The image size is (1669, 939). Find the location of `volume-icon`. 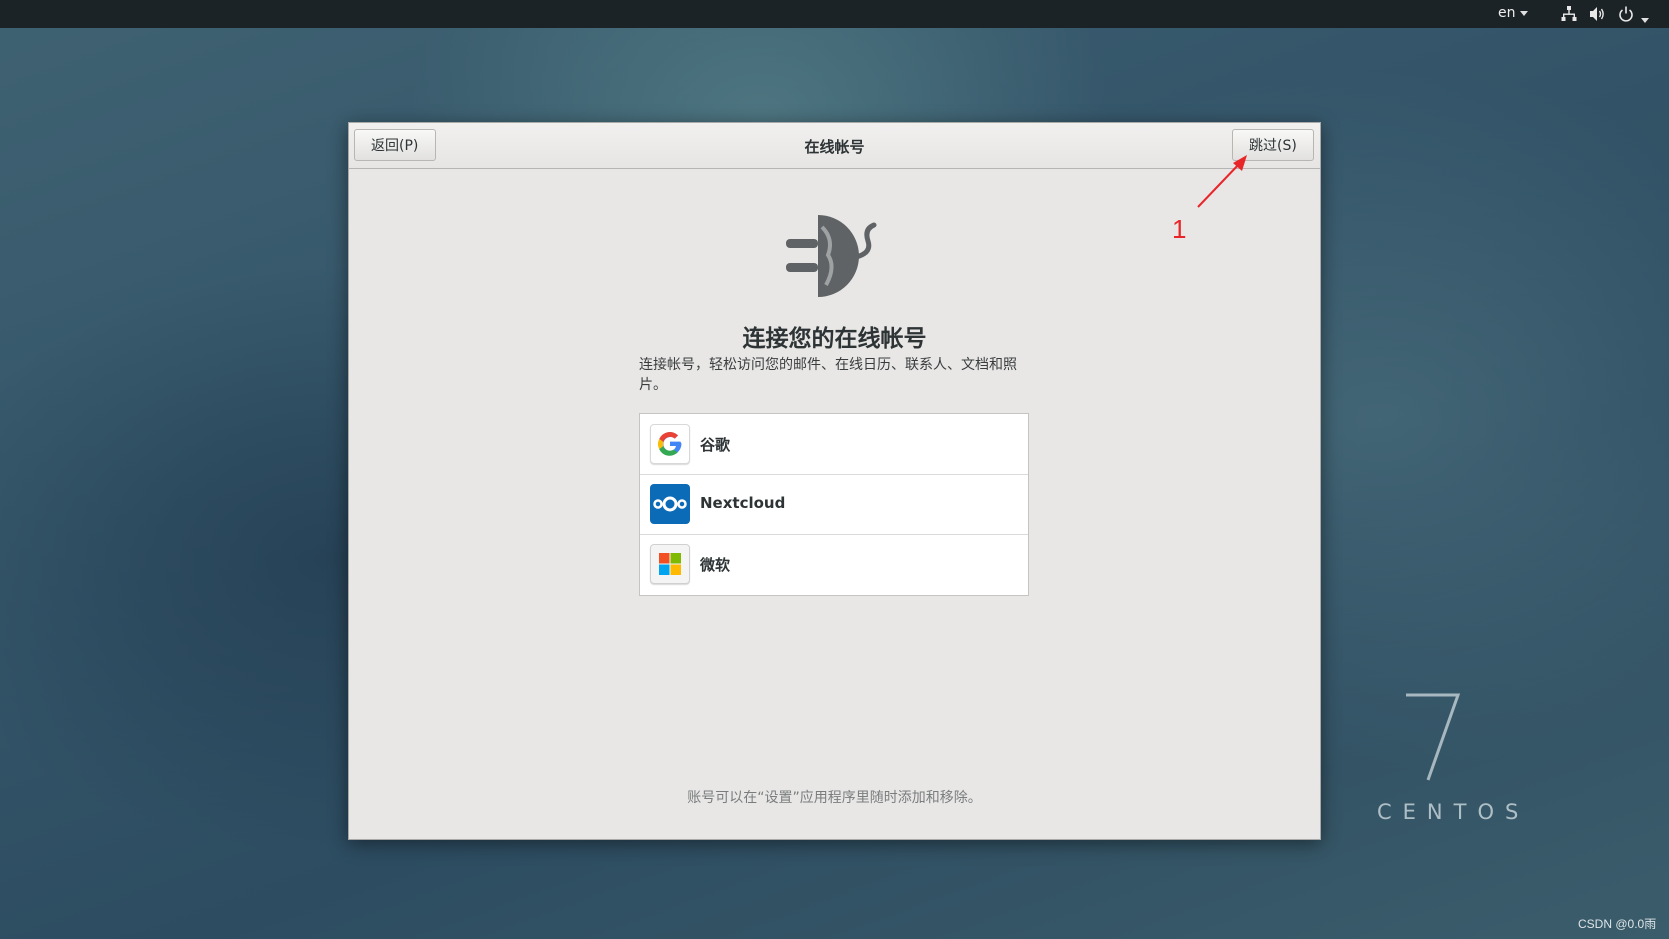

volume-icon is located at coordinates (1598, 14).